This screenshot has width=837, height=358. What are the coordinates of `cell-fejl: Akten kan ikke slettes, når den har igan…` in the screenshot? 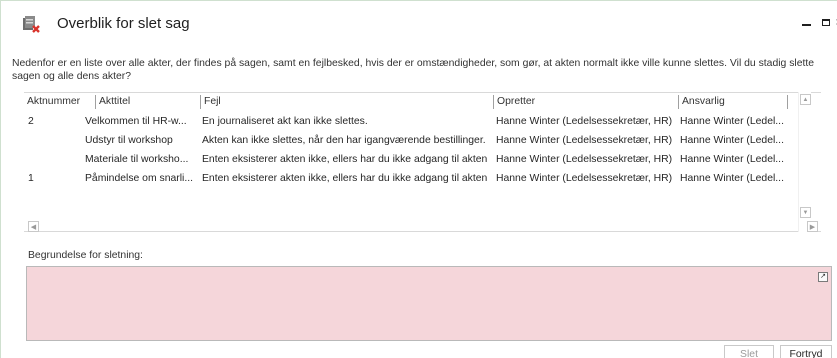 It's located at (344, 140).